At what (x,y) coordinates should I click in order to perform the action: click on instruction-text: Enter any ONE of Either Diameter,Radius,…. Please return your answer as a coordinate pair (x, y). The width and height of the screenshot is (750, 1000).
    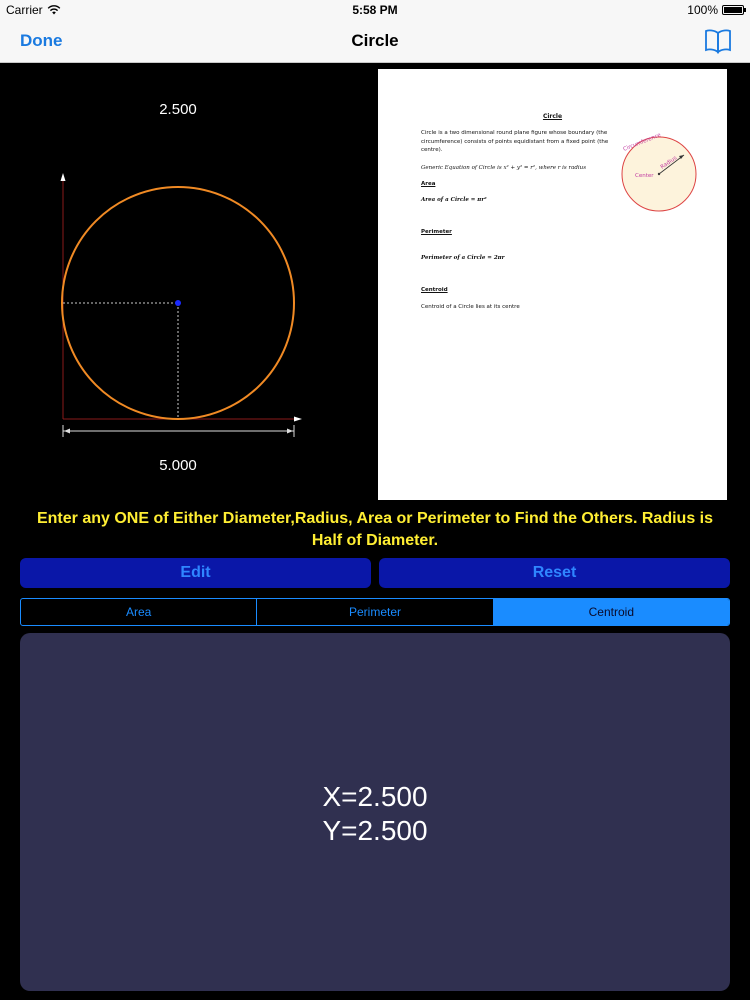
    Looking at the image, I should click on (375, 529).